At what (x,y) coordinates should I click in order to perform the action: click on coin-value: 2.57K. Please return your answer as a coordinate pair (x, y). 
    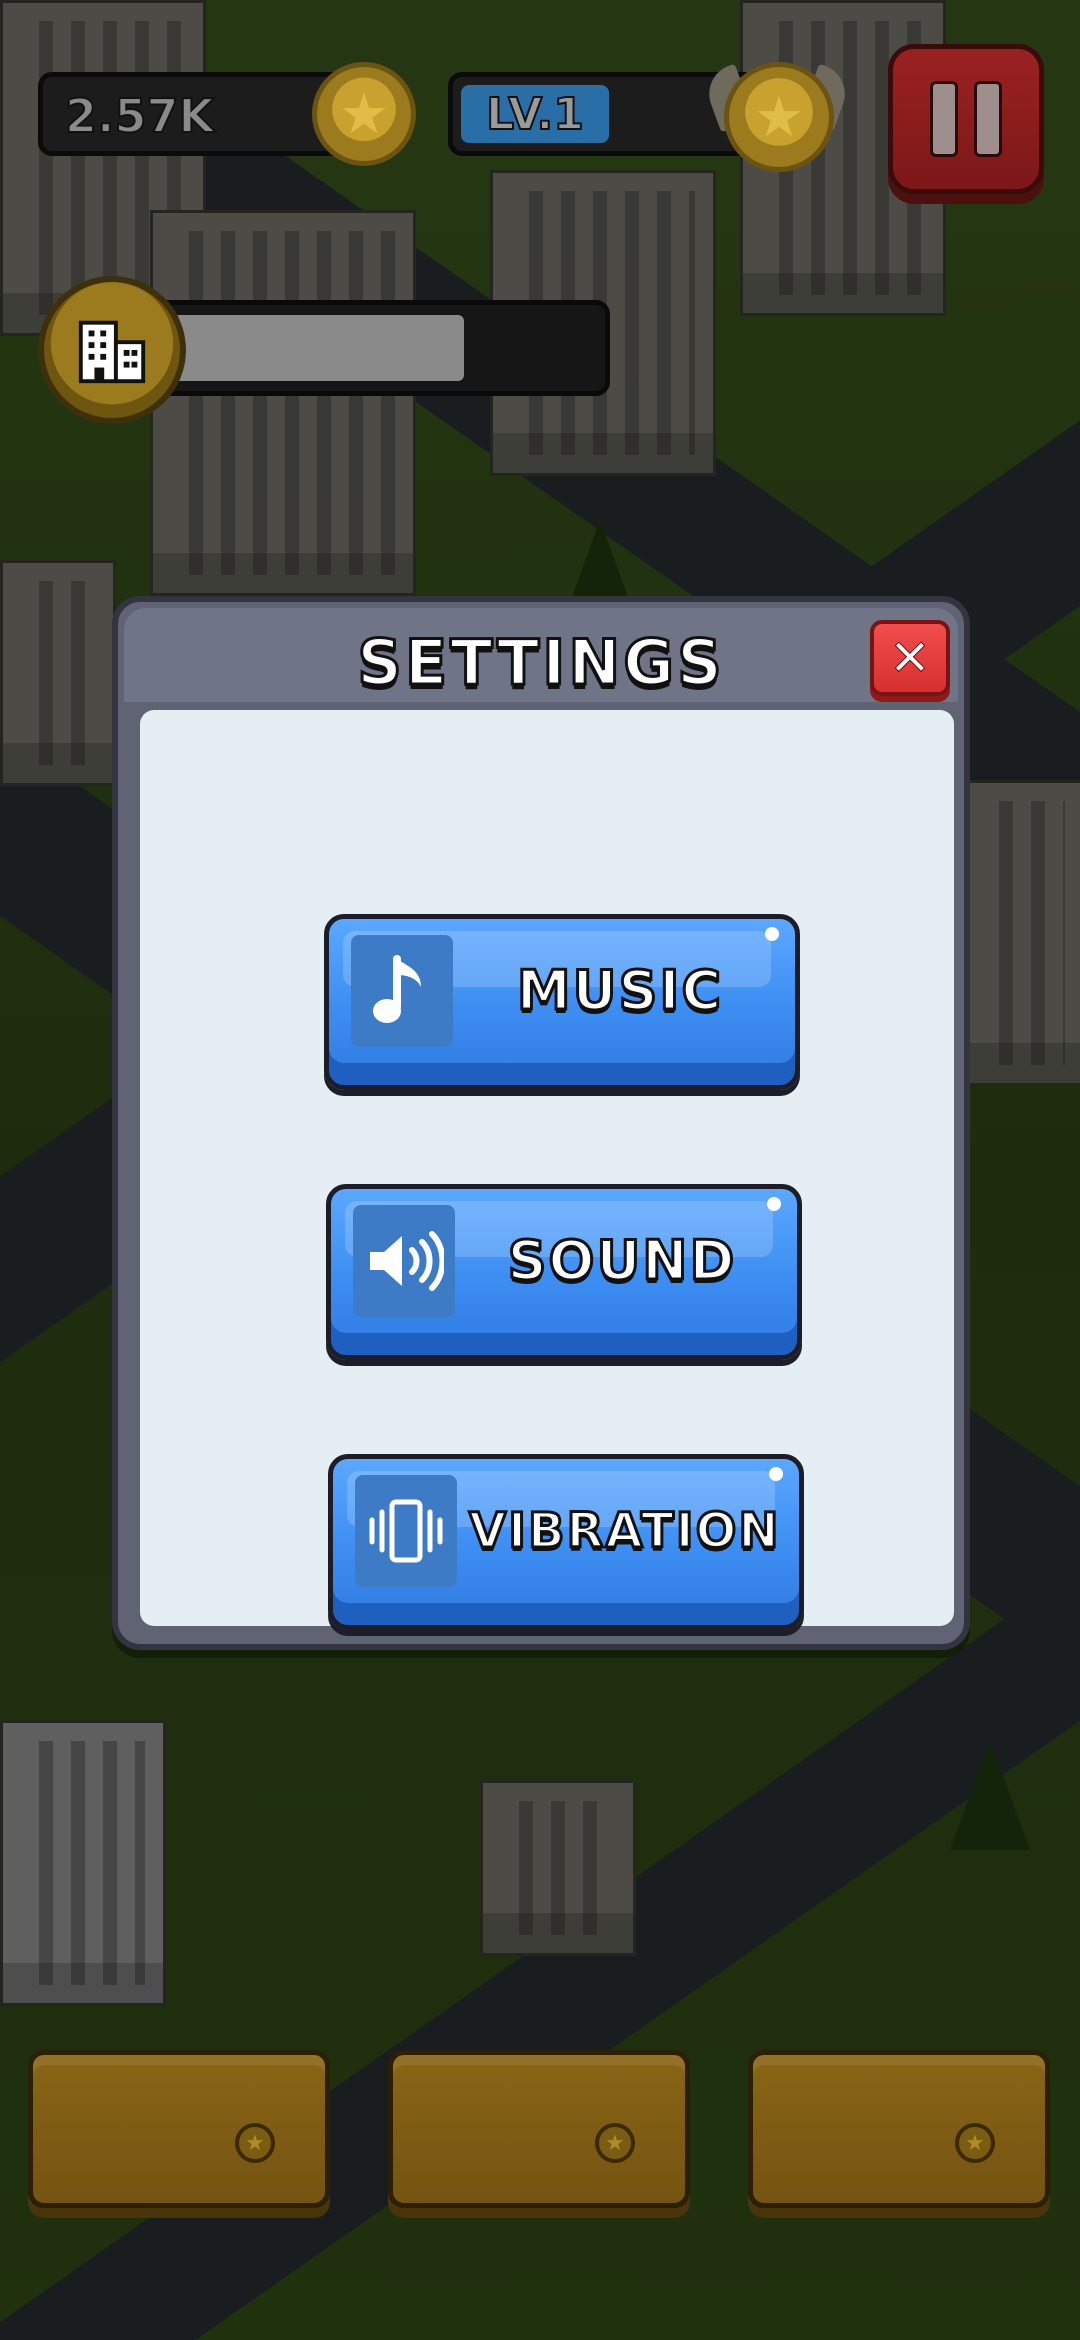
    Looking at the image, I should click on (139, 116).